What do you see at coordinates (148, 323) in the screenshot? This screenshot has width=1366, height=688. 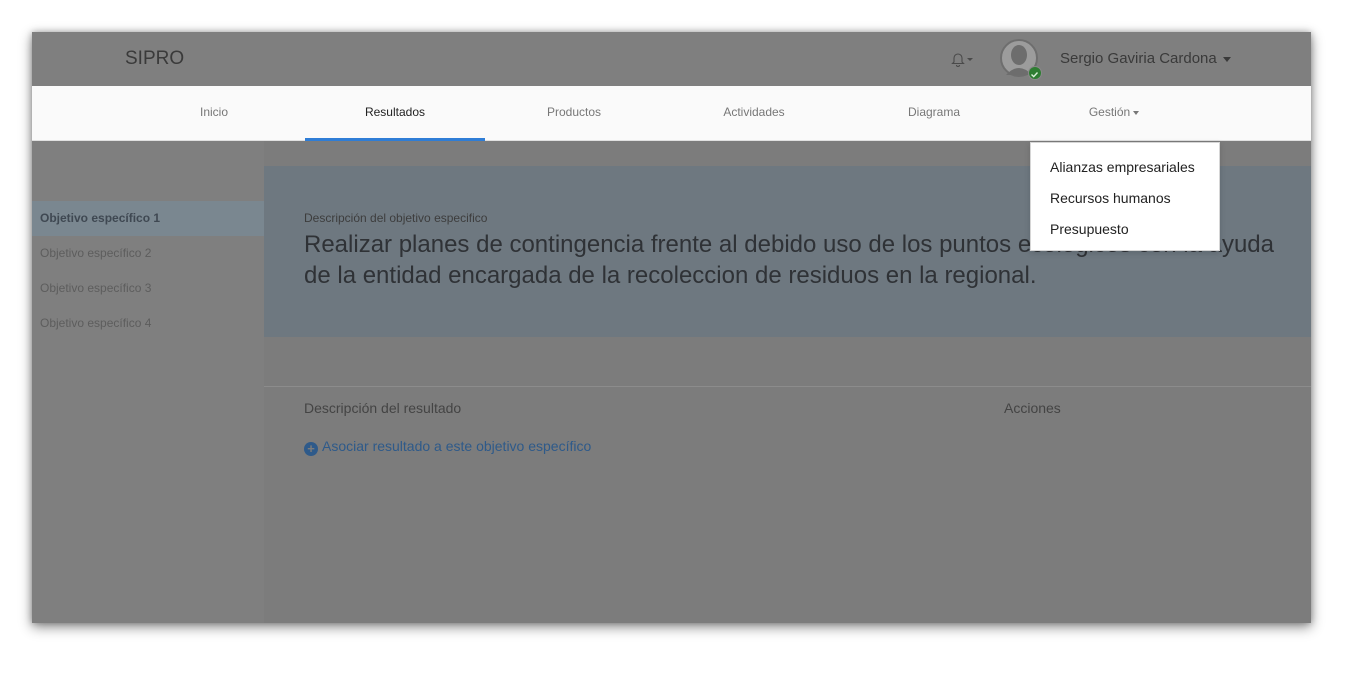 I see `sidebar-item-objective-4: Objetivo específico 4` at bounding box center [148, 323].